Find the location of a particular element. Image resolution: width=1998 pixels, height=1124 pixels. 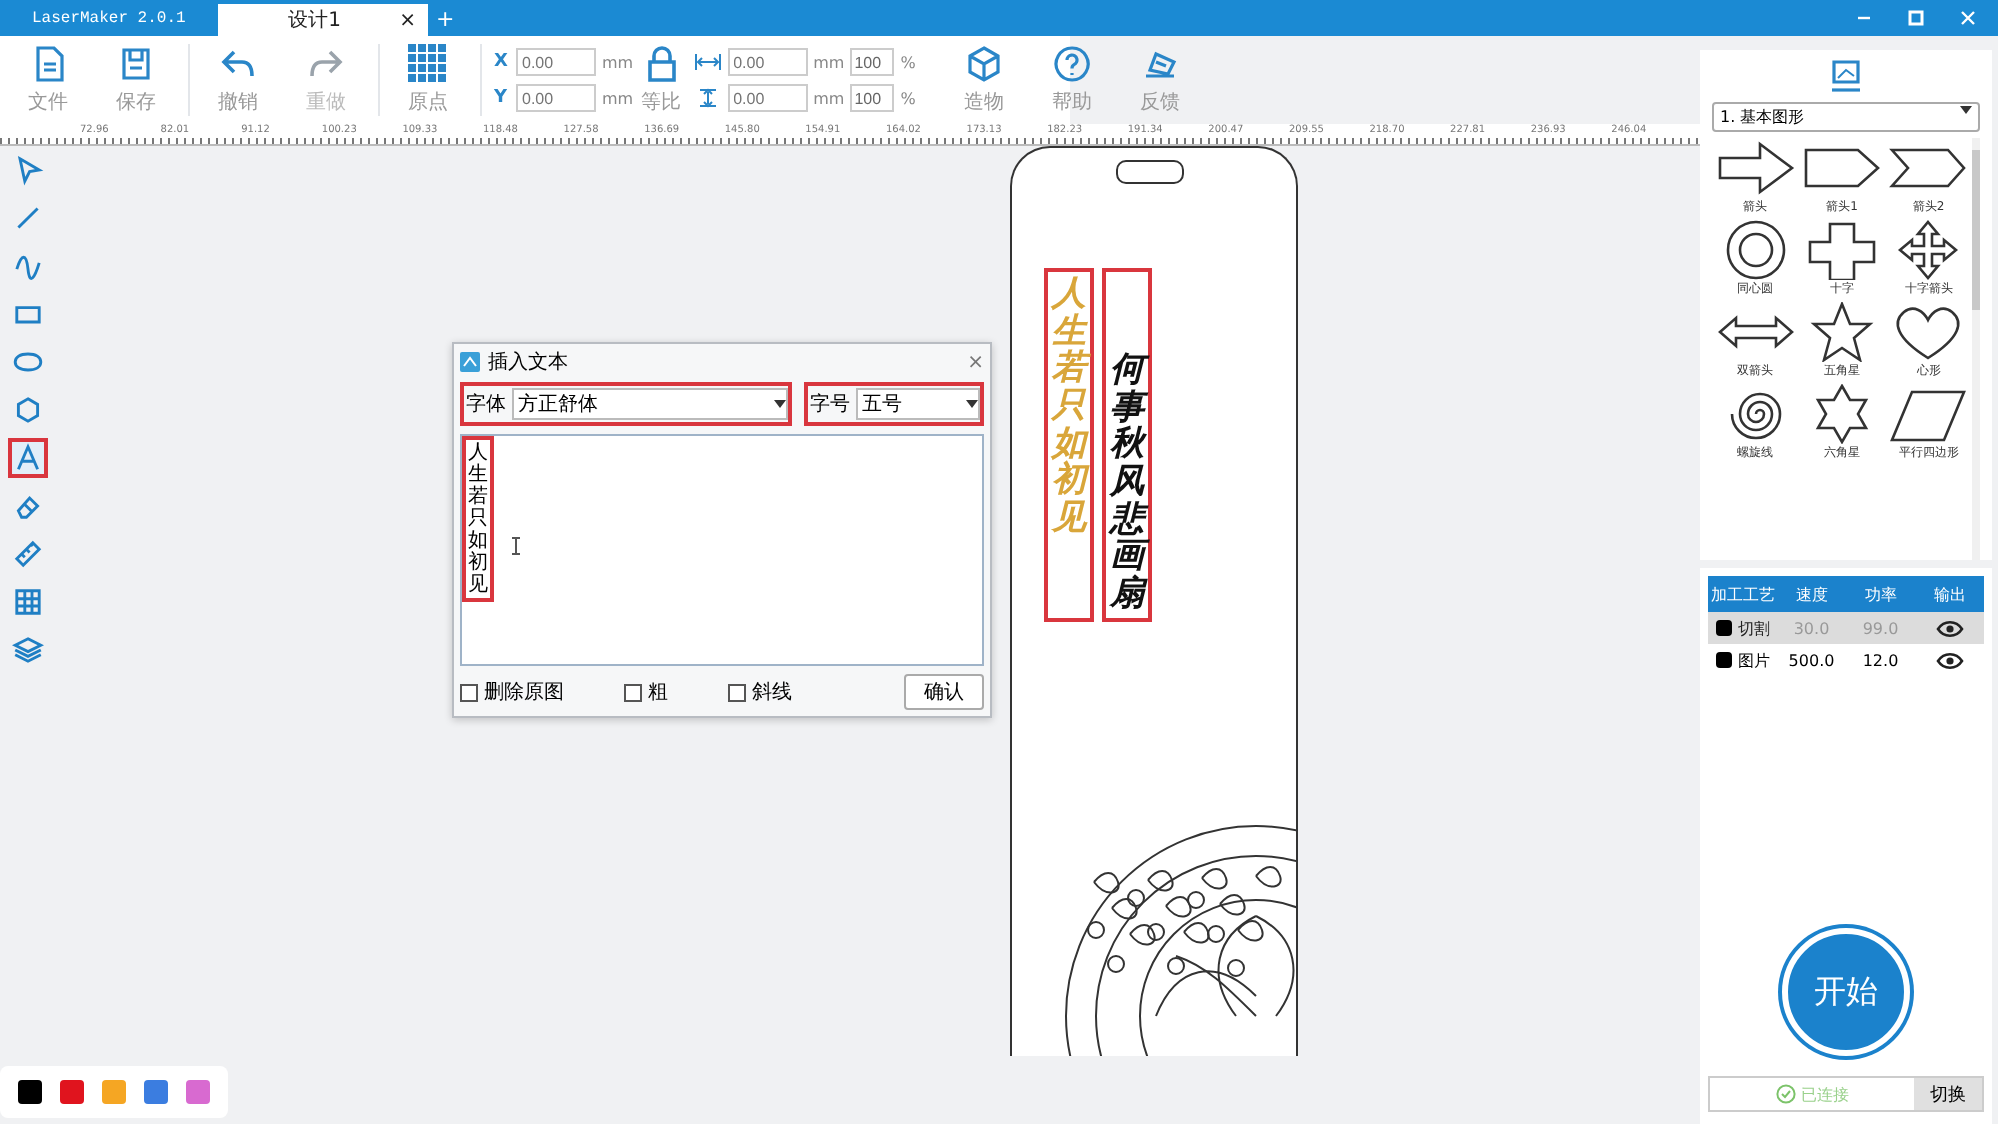

check-icon is located at coordinates (1785, 1094).